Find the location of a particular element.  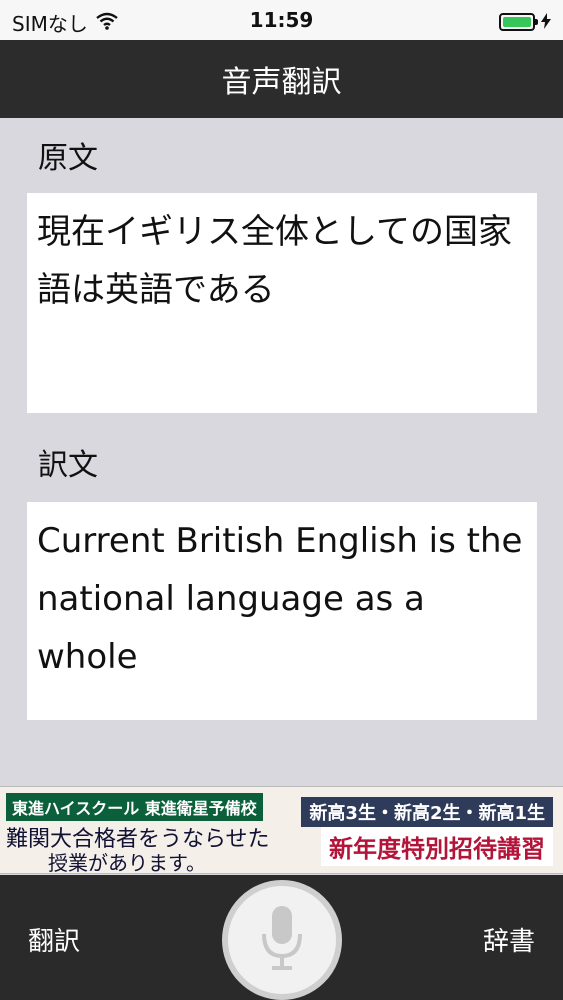

source-label: 原文 is located at coordinates (68, 158).